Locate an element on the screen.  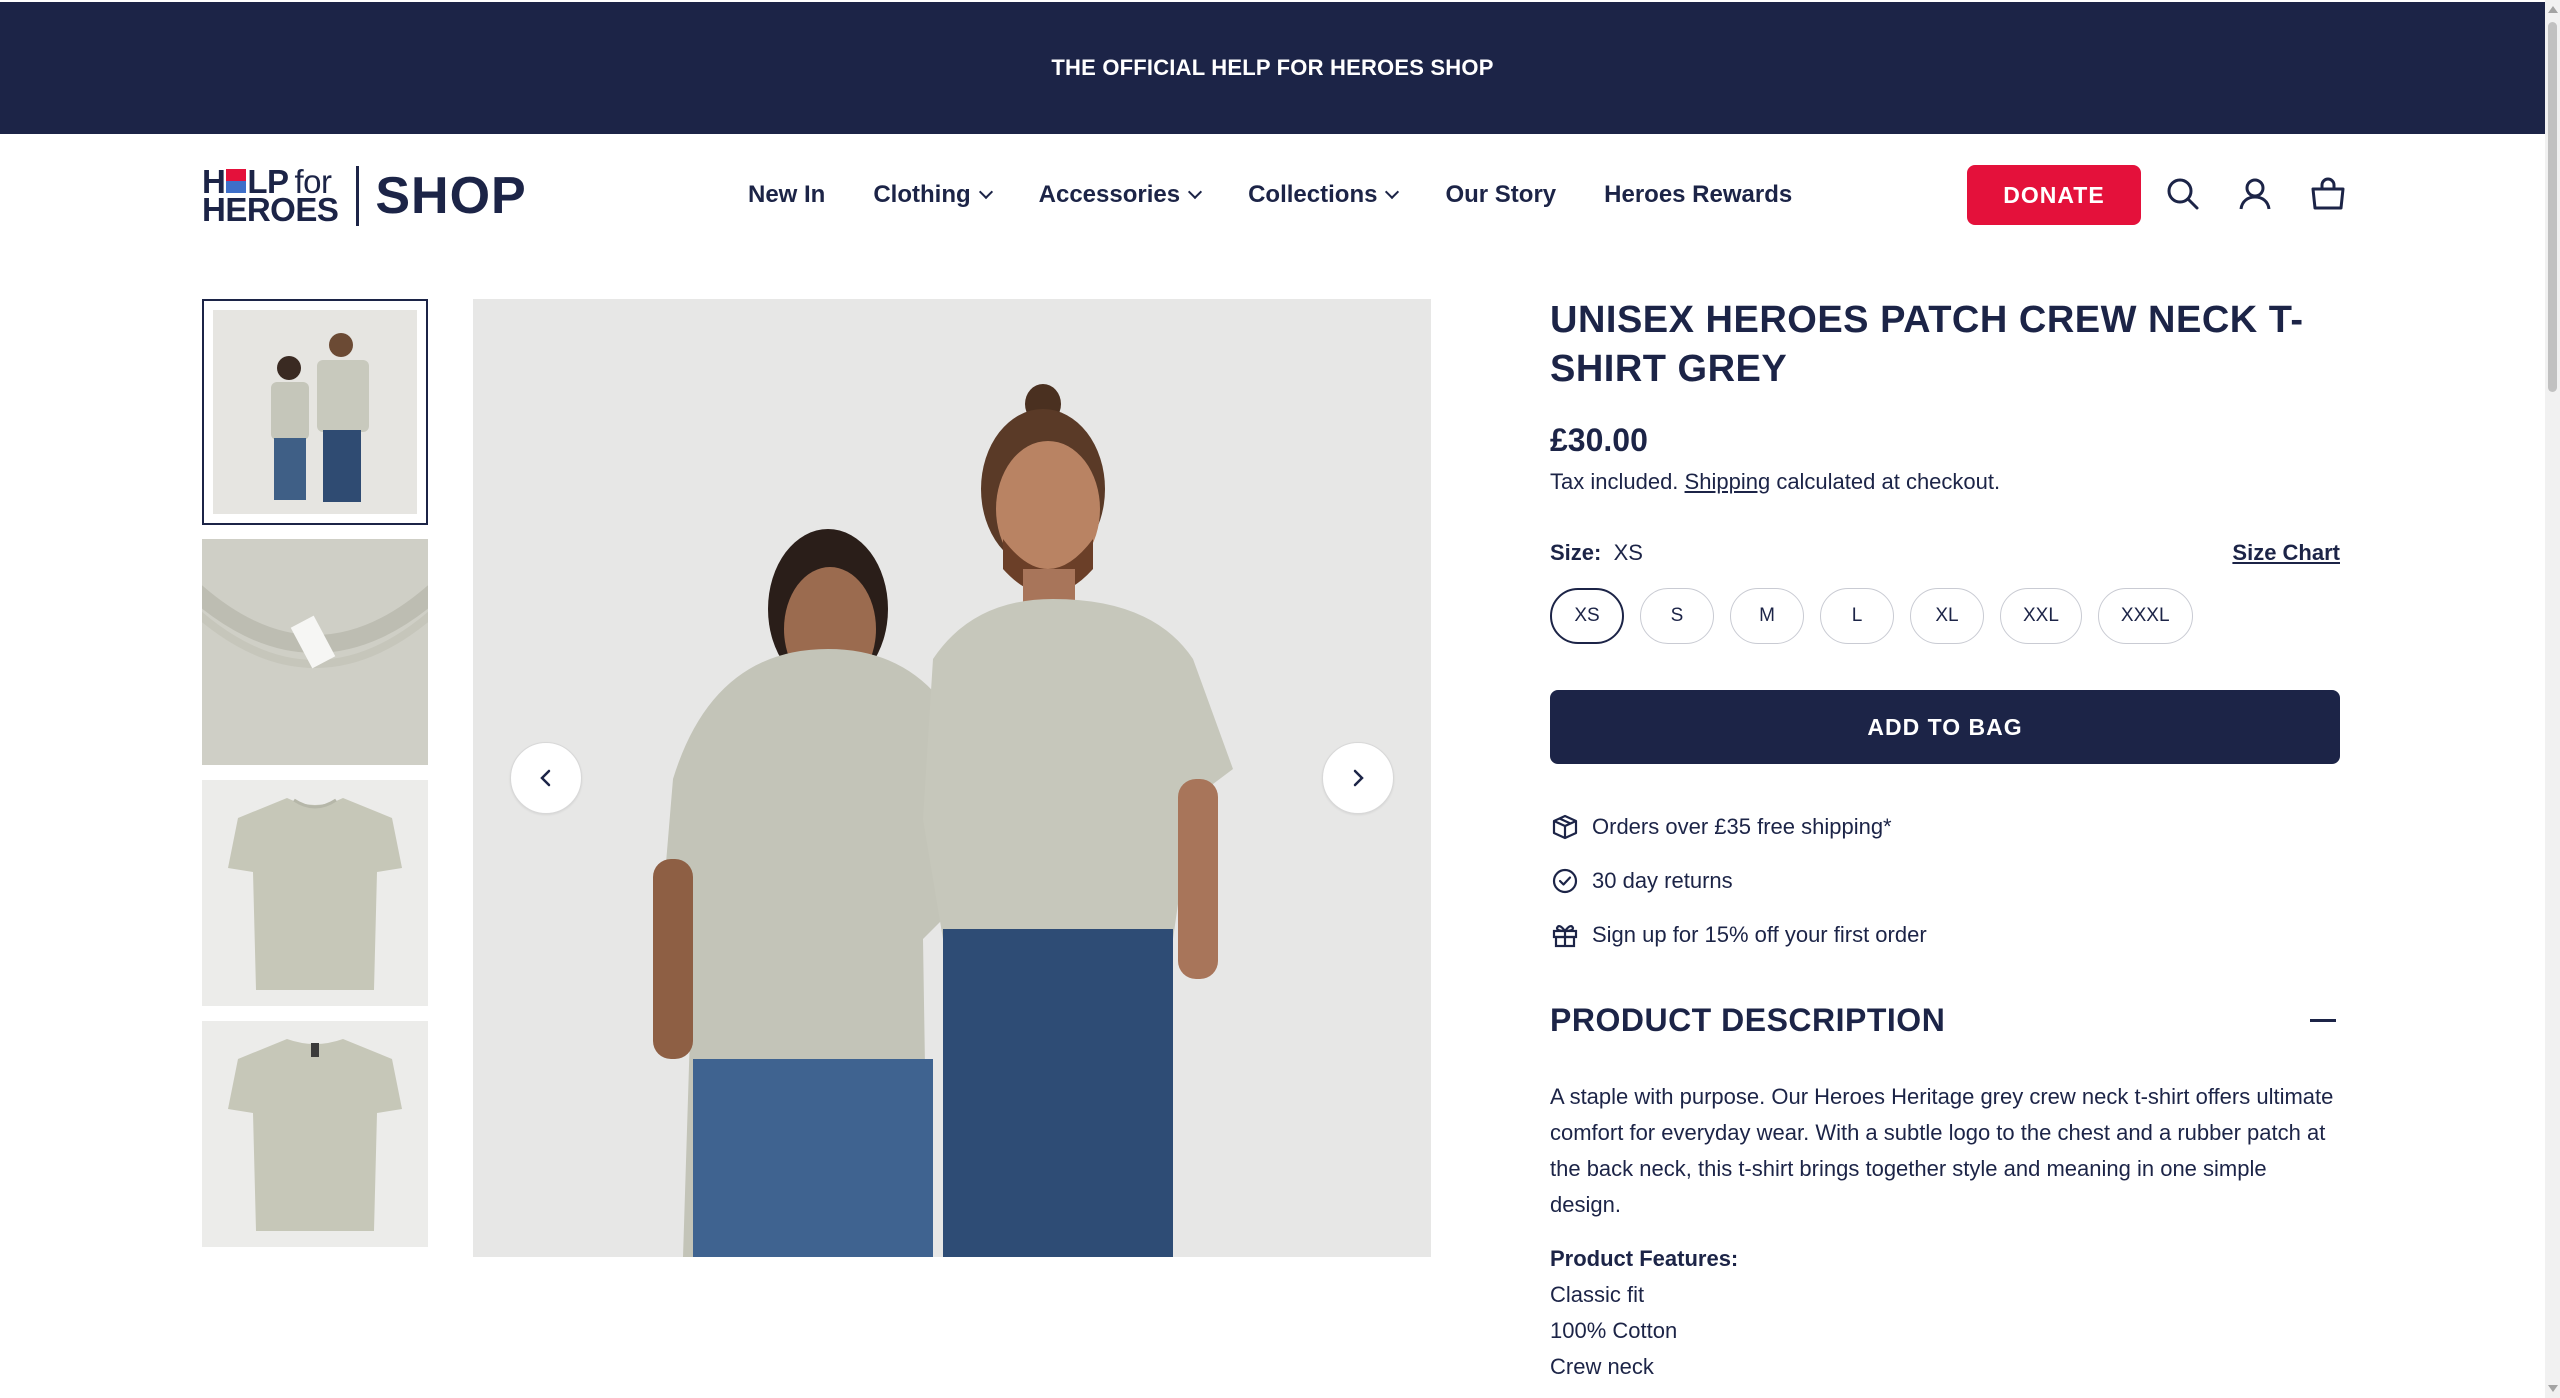
description-accordion-header: PRODUCT DESCRIPTION is located at coordinates (1945, 1020).